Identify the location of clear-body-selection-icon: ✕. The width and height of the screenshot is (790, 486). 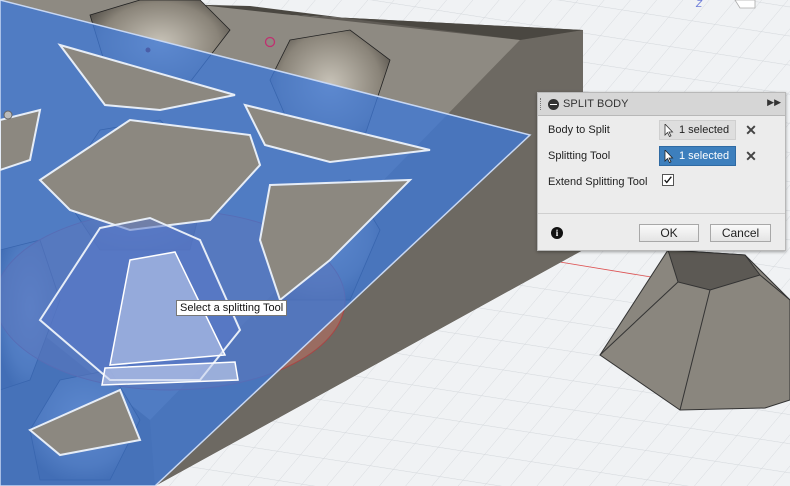
(751, 130).